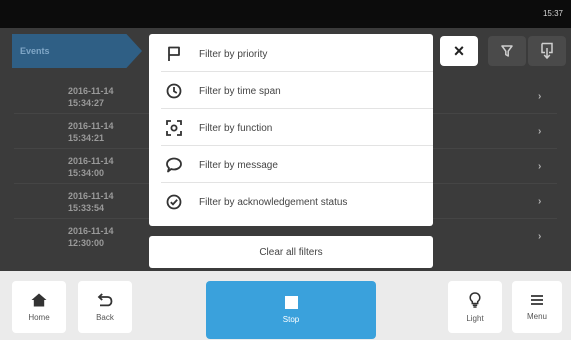  Describe the element at coordinates (86, 243) in the screenshot. I see `event-time: 12:30:00` at that location.